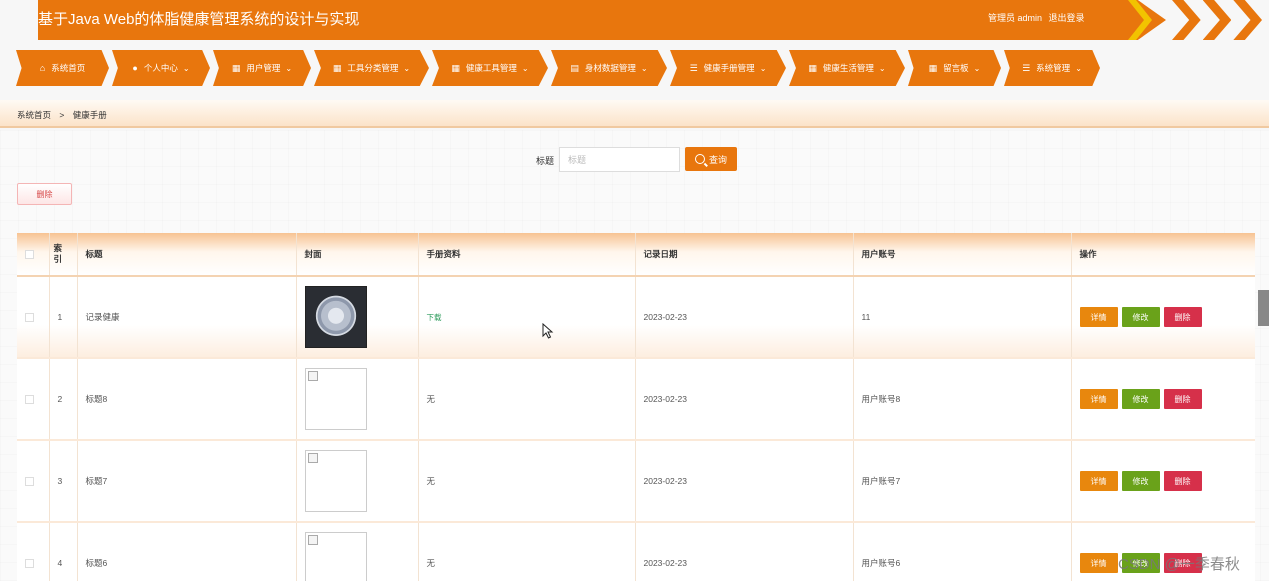 The width and height of the screenshot is (1269, 581). What do you see at coordinates (1015, 18) in the screenshot?
I see `admin-label: 管理员 admin` at bounding box center [1015, 18].